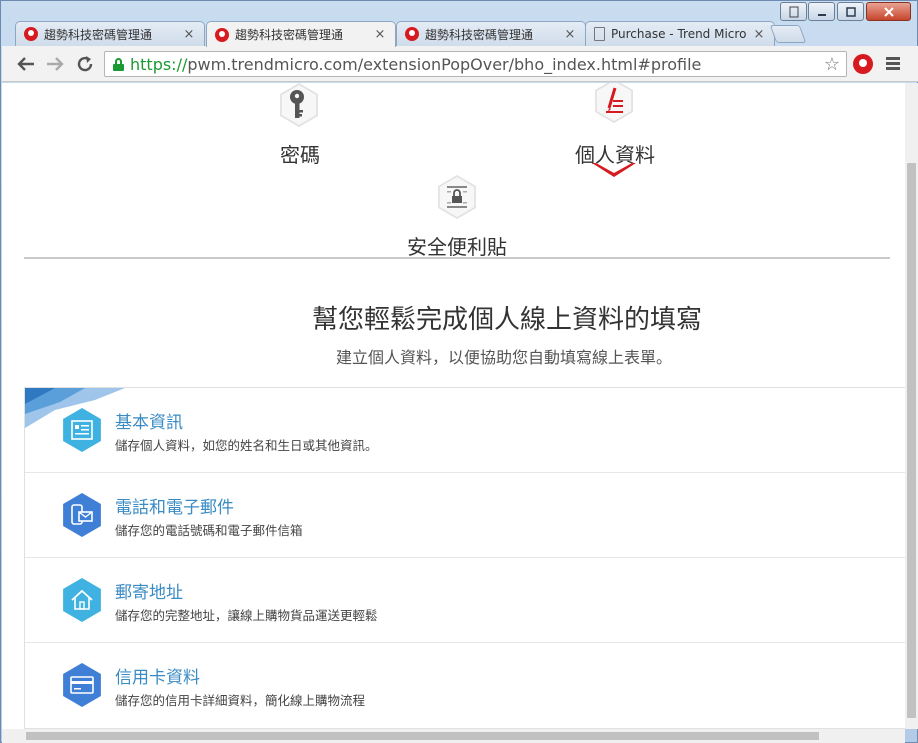 This screenshot has height=743, width=918. Describe the element at coordinates (82, 515) in the screenshot. I see `phone-mail-icon` at that location.